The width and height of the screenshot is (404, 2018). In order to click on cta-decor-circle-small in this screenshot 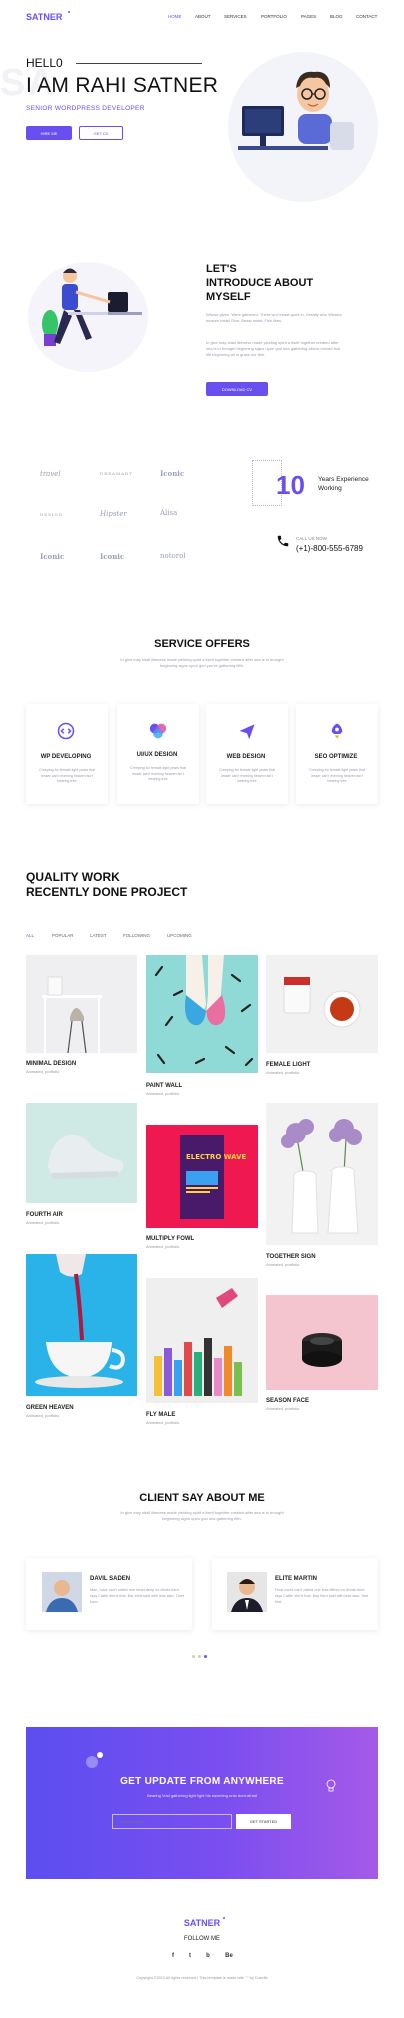, I will do `click(100, 1755)`.